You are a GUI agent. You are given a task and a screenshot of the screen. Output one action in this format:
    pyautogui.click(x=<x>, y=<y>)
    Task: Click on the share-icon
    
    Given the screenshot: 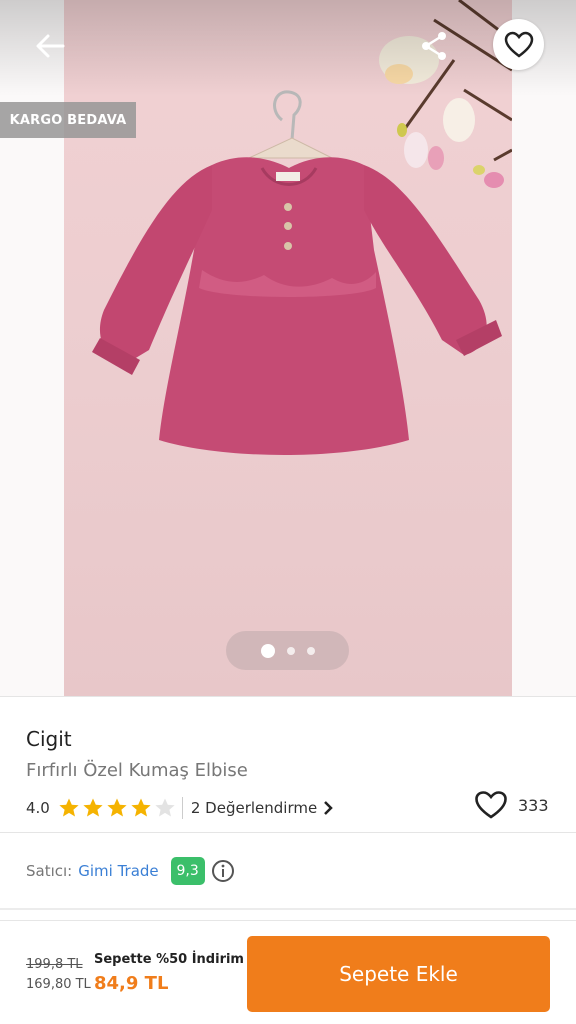 What is the action you would take?
    pyautogui.click(x=434, y=46)
    